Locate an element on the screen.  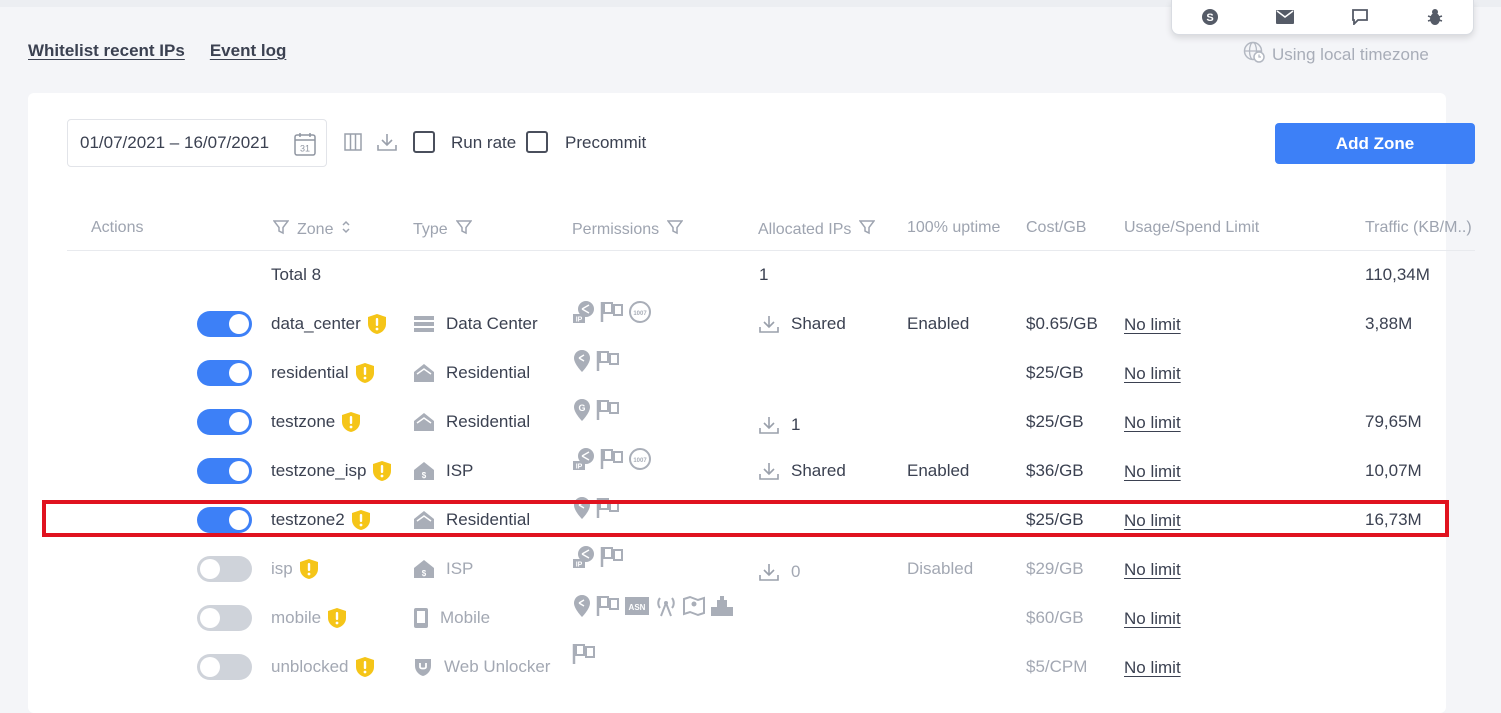
zone-name-cell: isp is located at coordinates (295, 569).